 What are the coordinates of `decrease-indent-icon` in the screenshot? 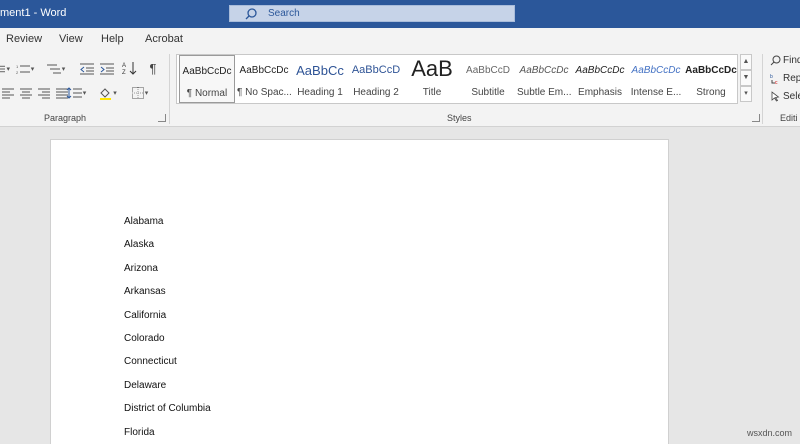 It's located at (87, 69).